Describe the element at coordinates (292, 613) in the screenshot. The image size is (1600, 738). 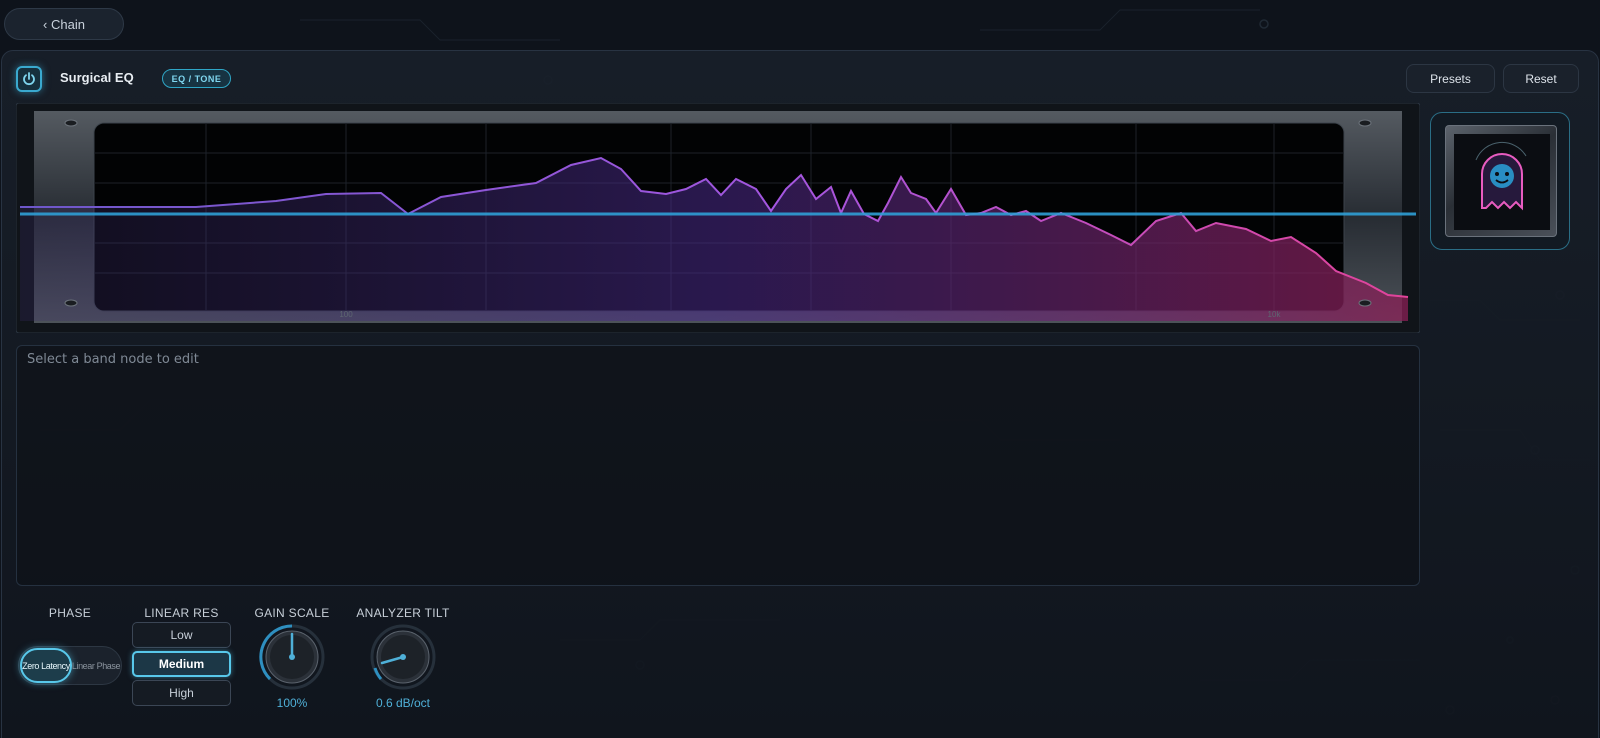
I see `gain-scale-label: GAIN SCALE` at that location.